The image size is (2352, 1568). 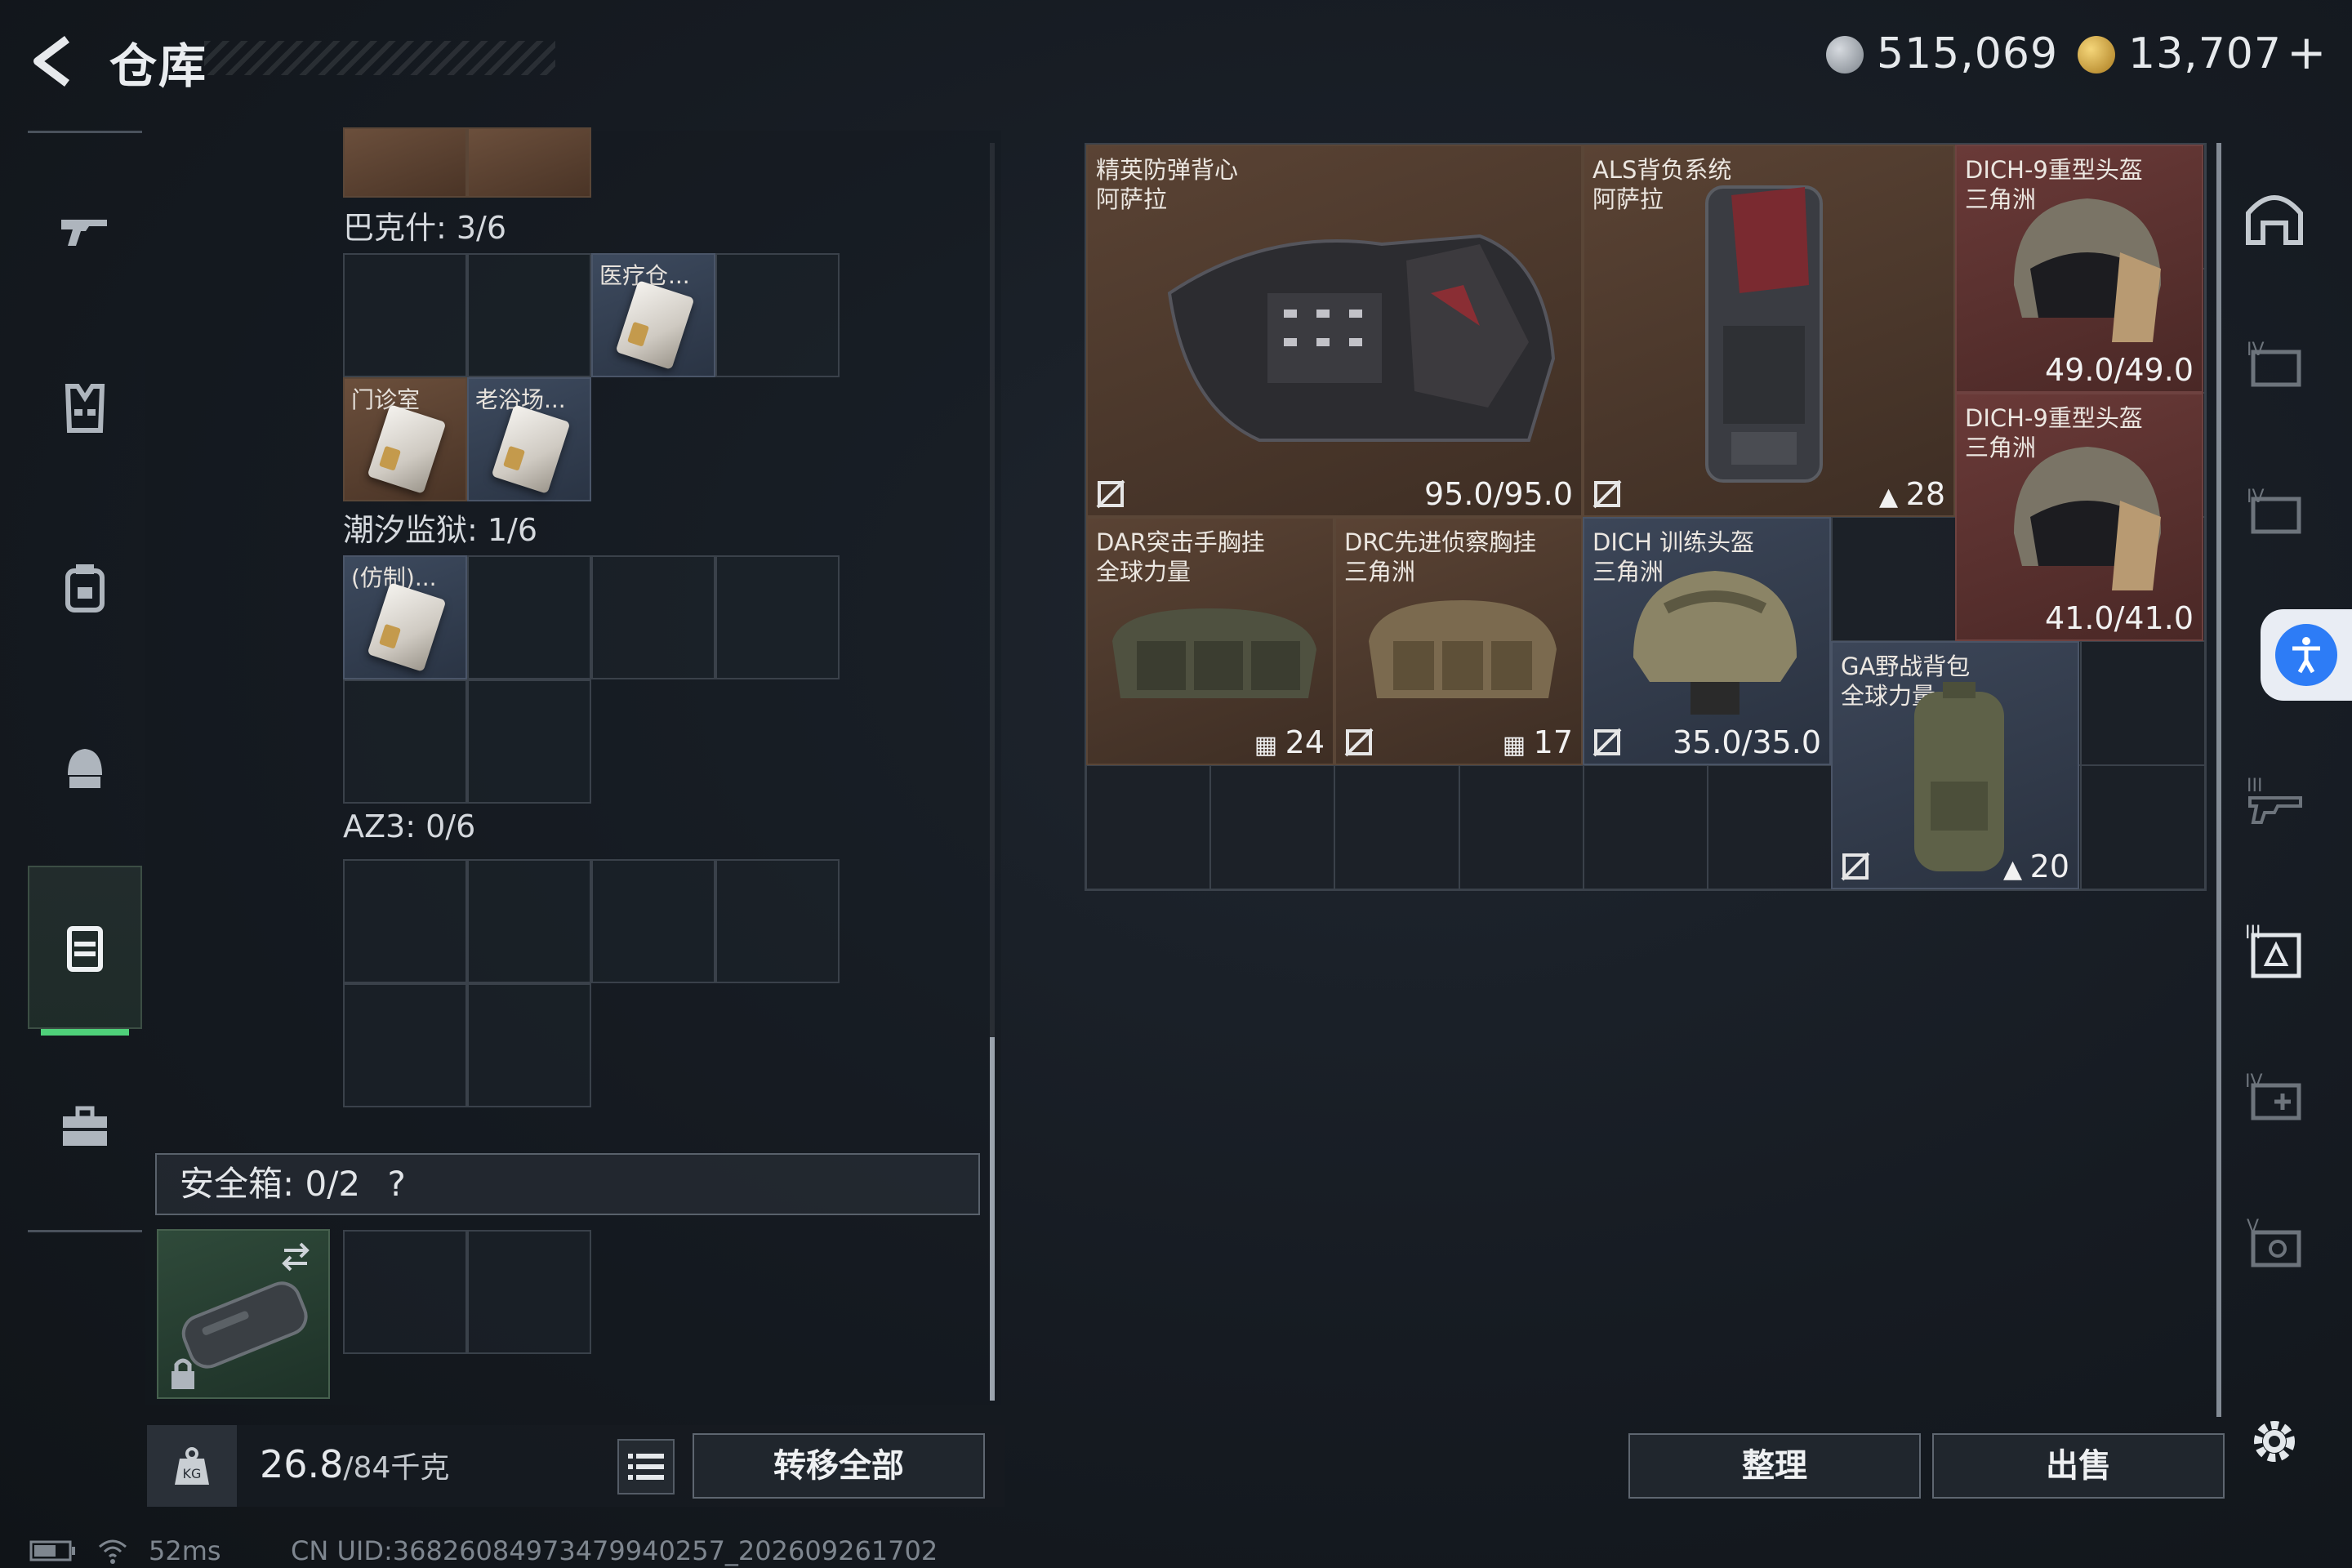 What do you see at coordinates (85, 228) in the screenshot?
I see `nav-item-weapons` at bounding box center [85, 228].